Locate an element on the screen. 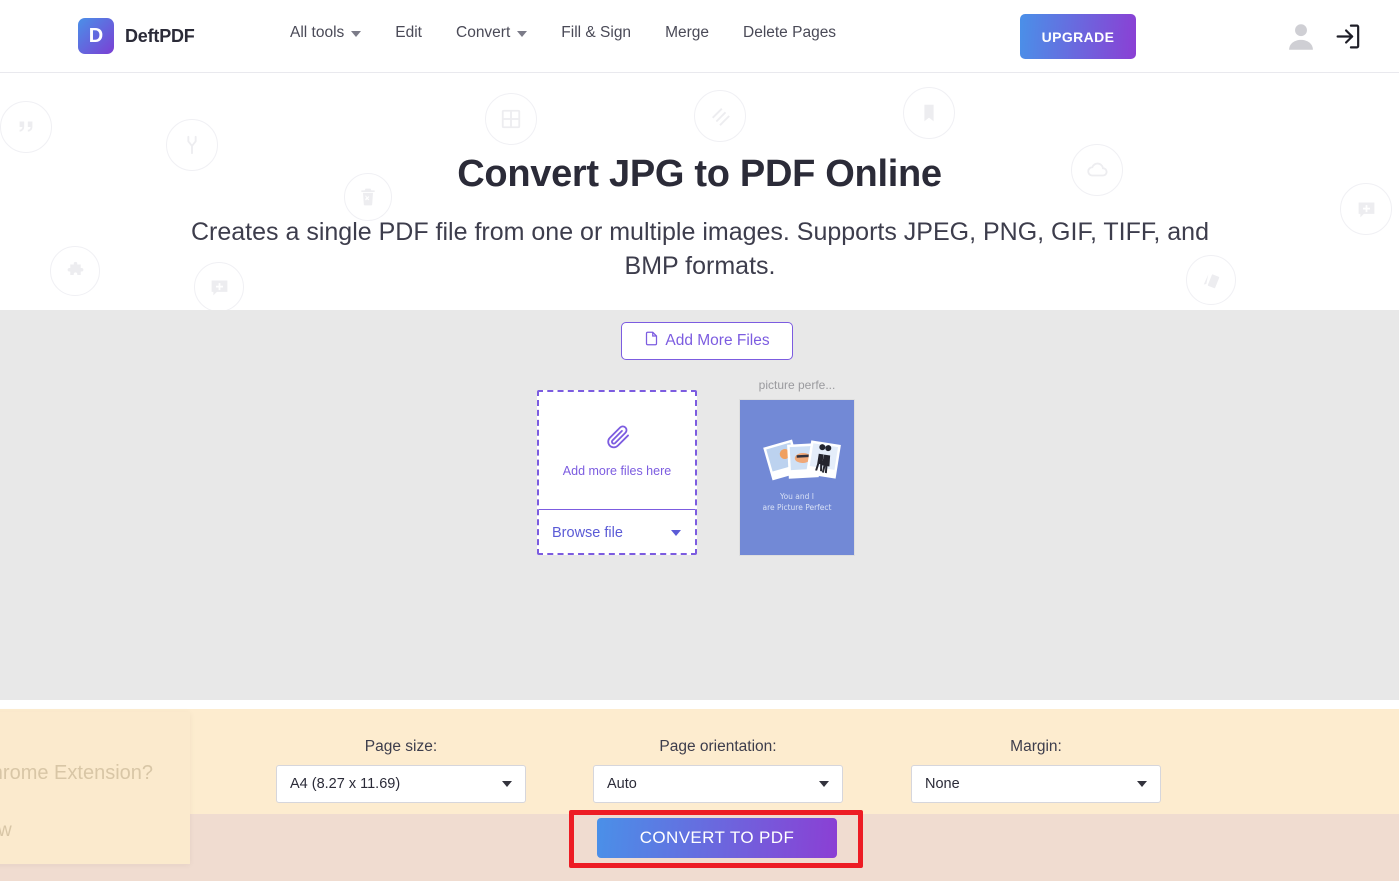  page-size-value: A4 (8.27 x 11.69) is located at coordinates (345, 784).